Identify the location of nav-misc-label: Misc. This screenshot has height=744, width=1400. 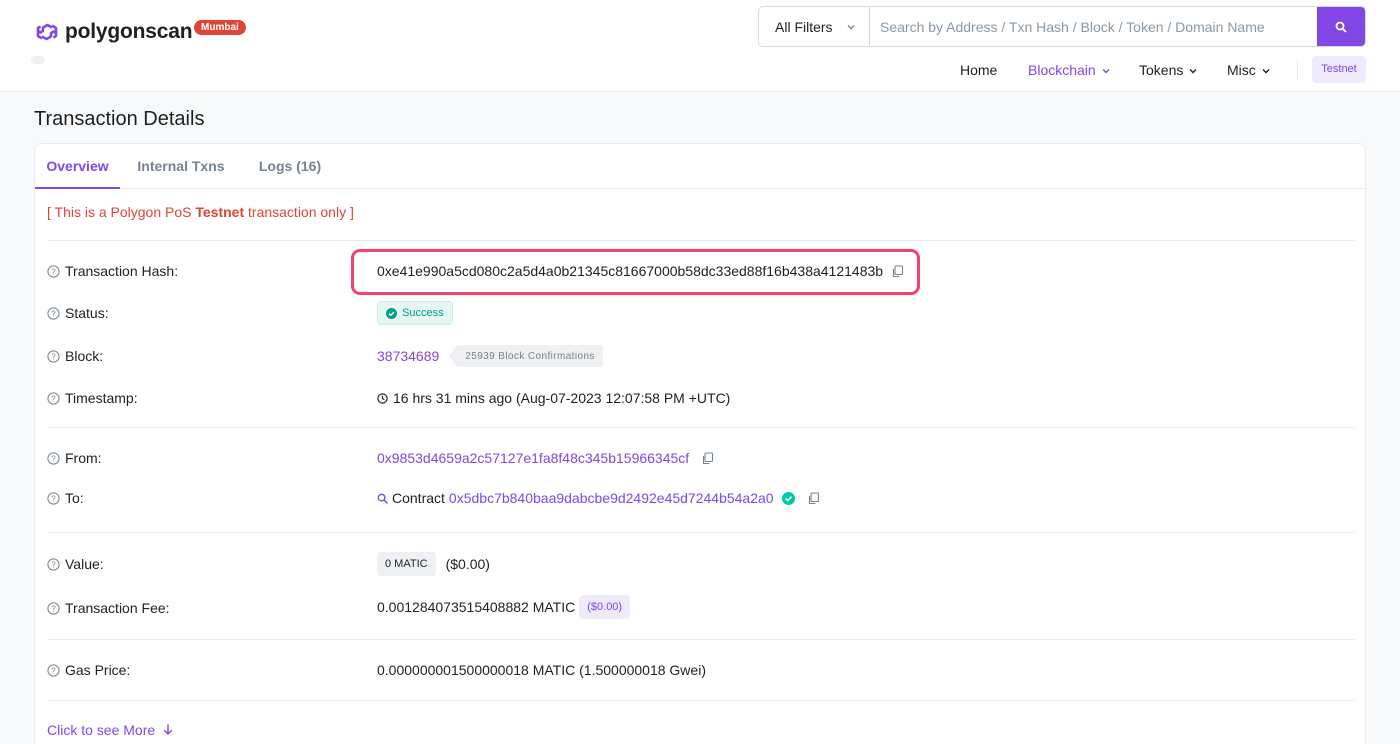
(1241, 70).